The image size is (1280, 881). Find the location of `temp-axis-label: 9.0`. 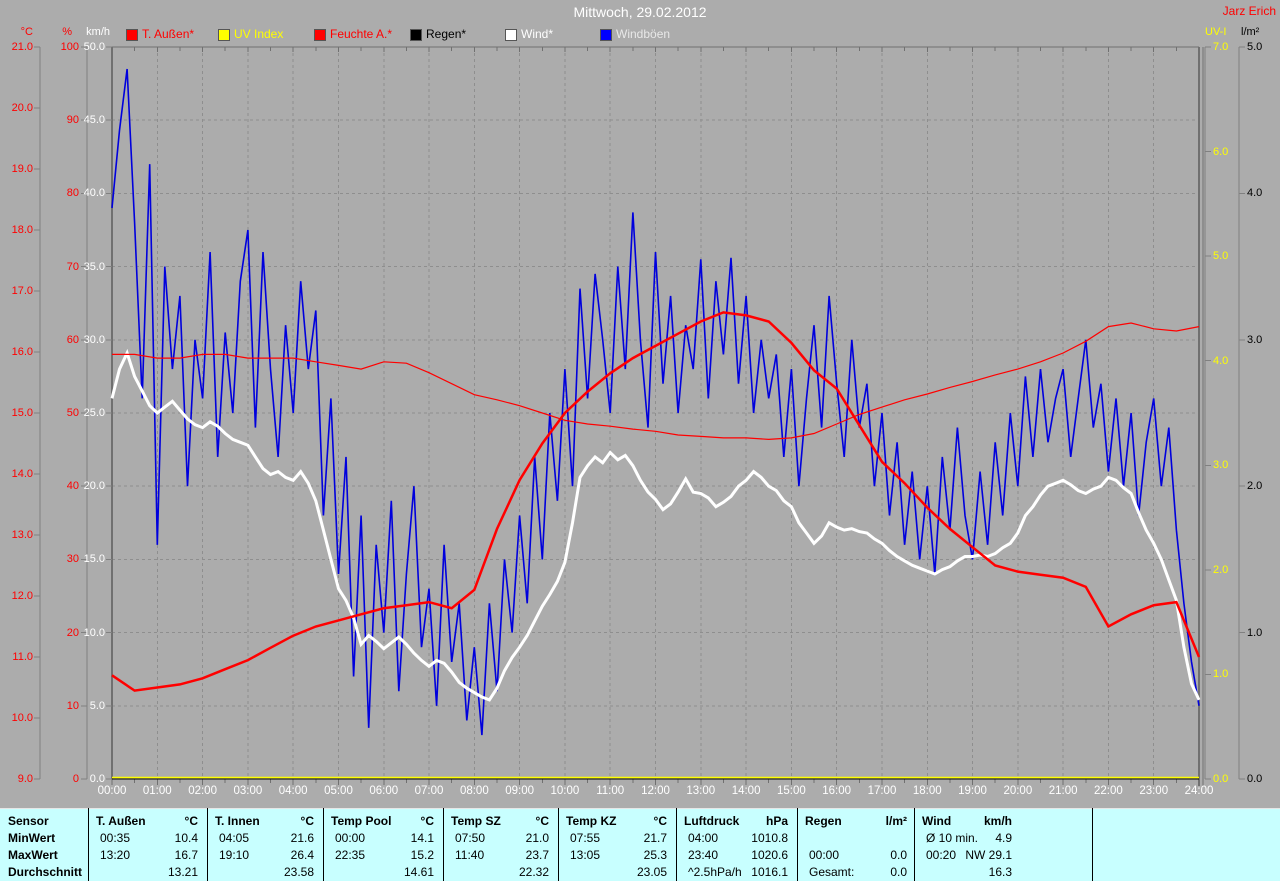

temp-axis-label: 9.0 is located at coordinates (25, 779).